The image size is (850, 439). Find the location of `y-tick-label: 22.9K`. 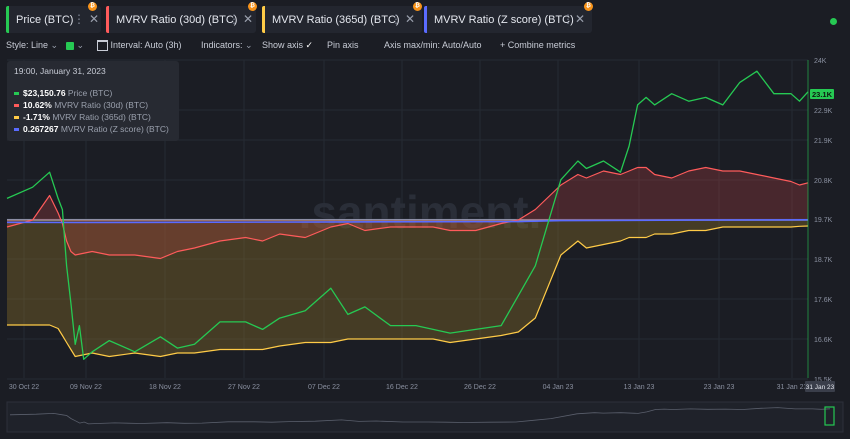

y-tick-label: 22.9K is located at coordinates (823, 111).